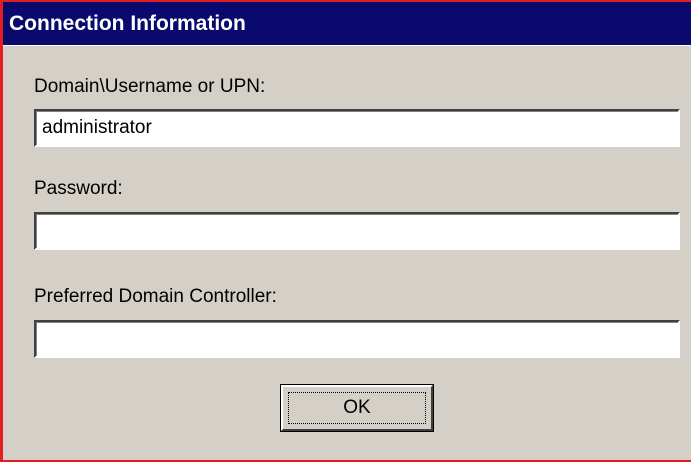 The height and width of the screenshot is (462, 691). I want to click on password-label: Password:, so click(78, 188).